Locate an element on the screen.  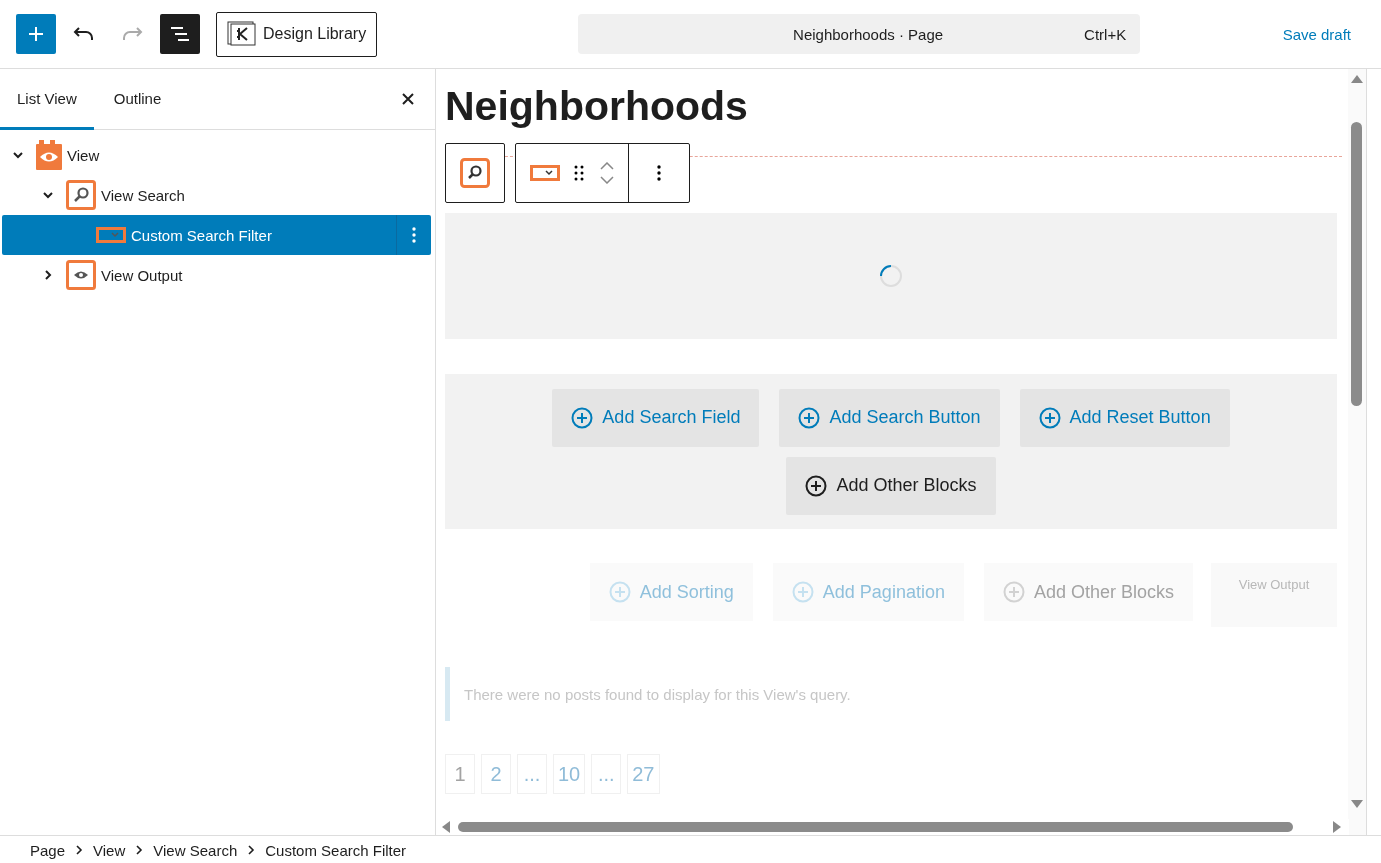
page-number: 1 is located at coordinates (460, 774).